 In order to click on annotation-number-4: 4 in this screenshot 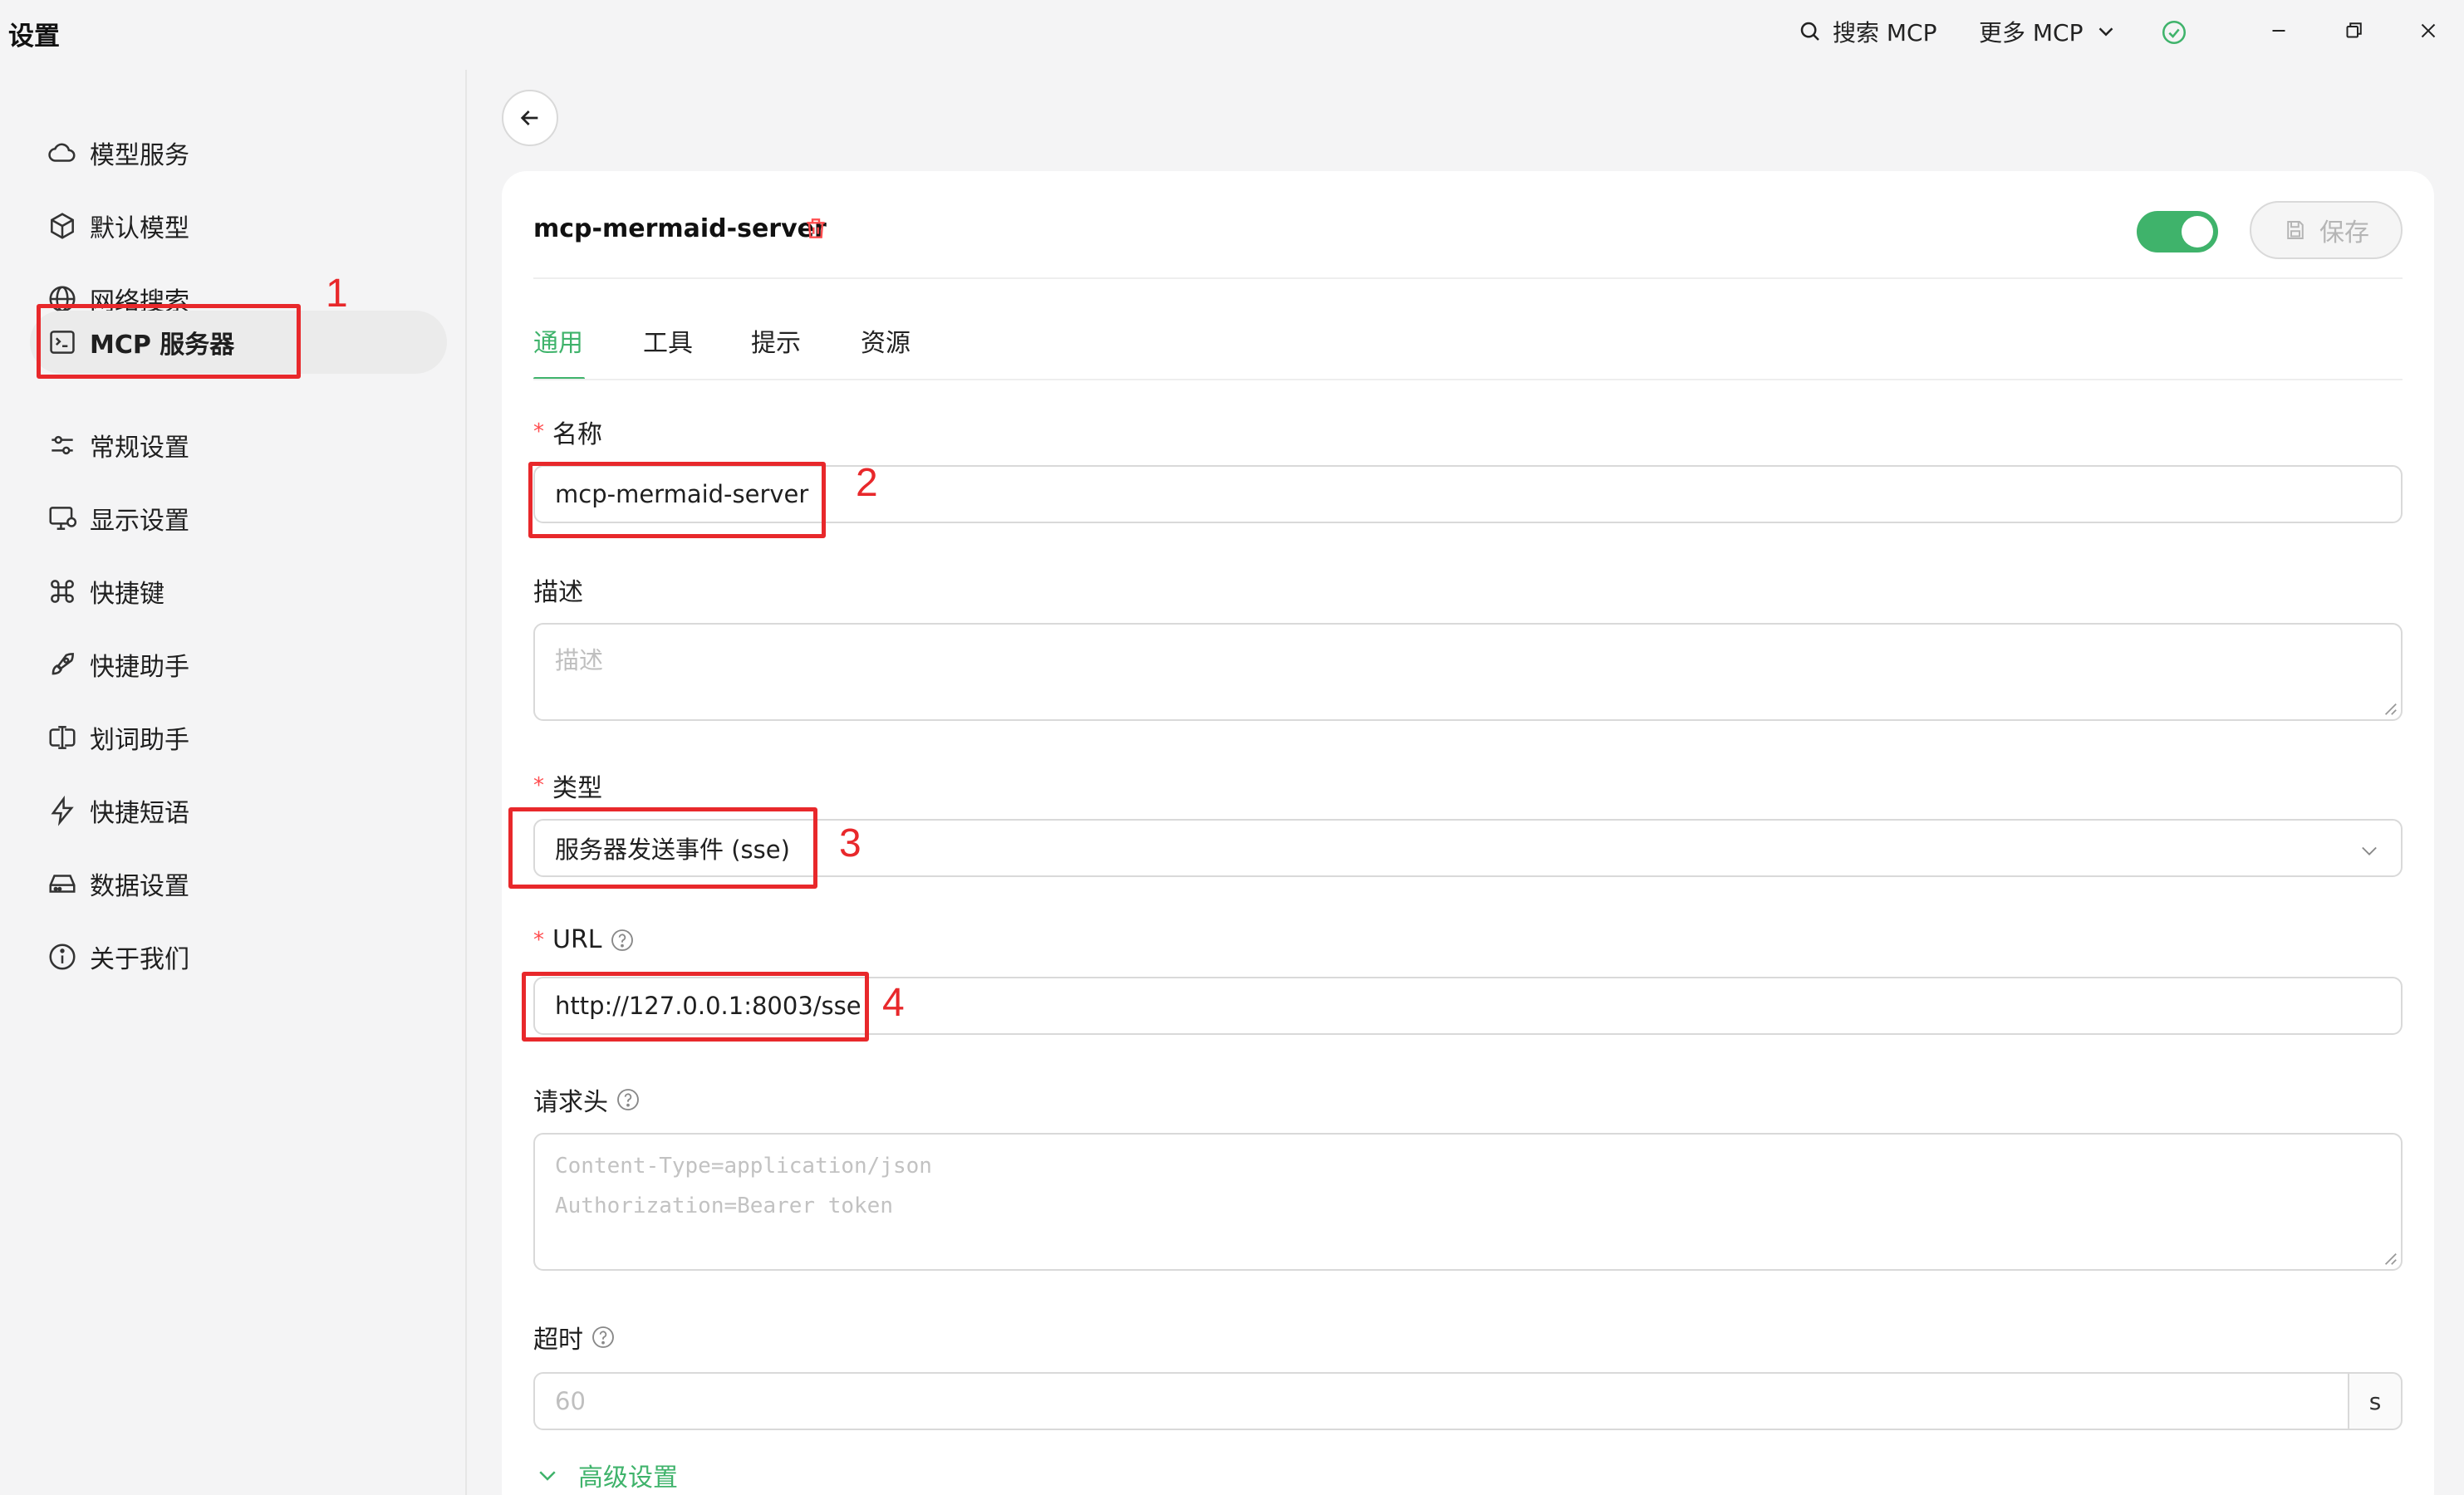, I will do `click(893, 1003)`.